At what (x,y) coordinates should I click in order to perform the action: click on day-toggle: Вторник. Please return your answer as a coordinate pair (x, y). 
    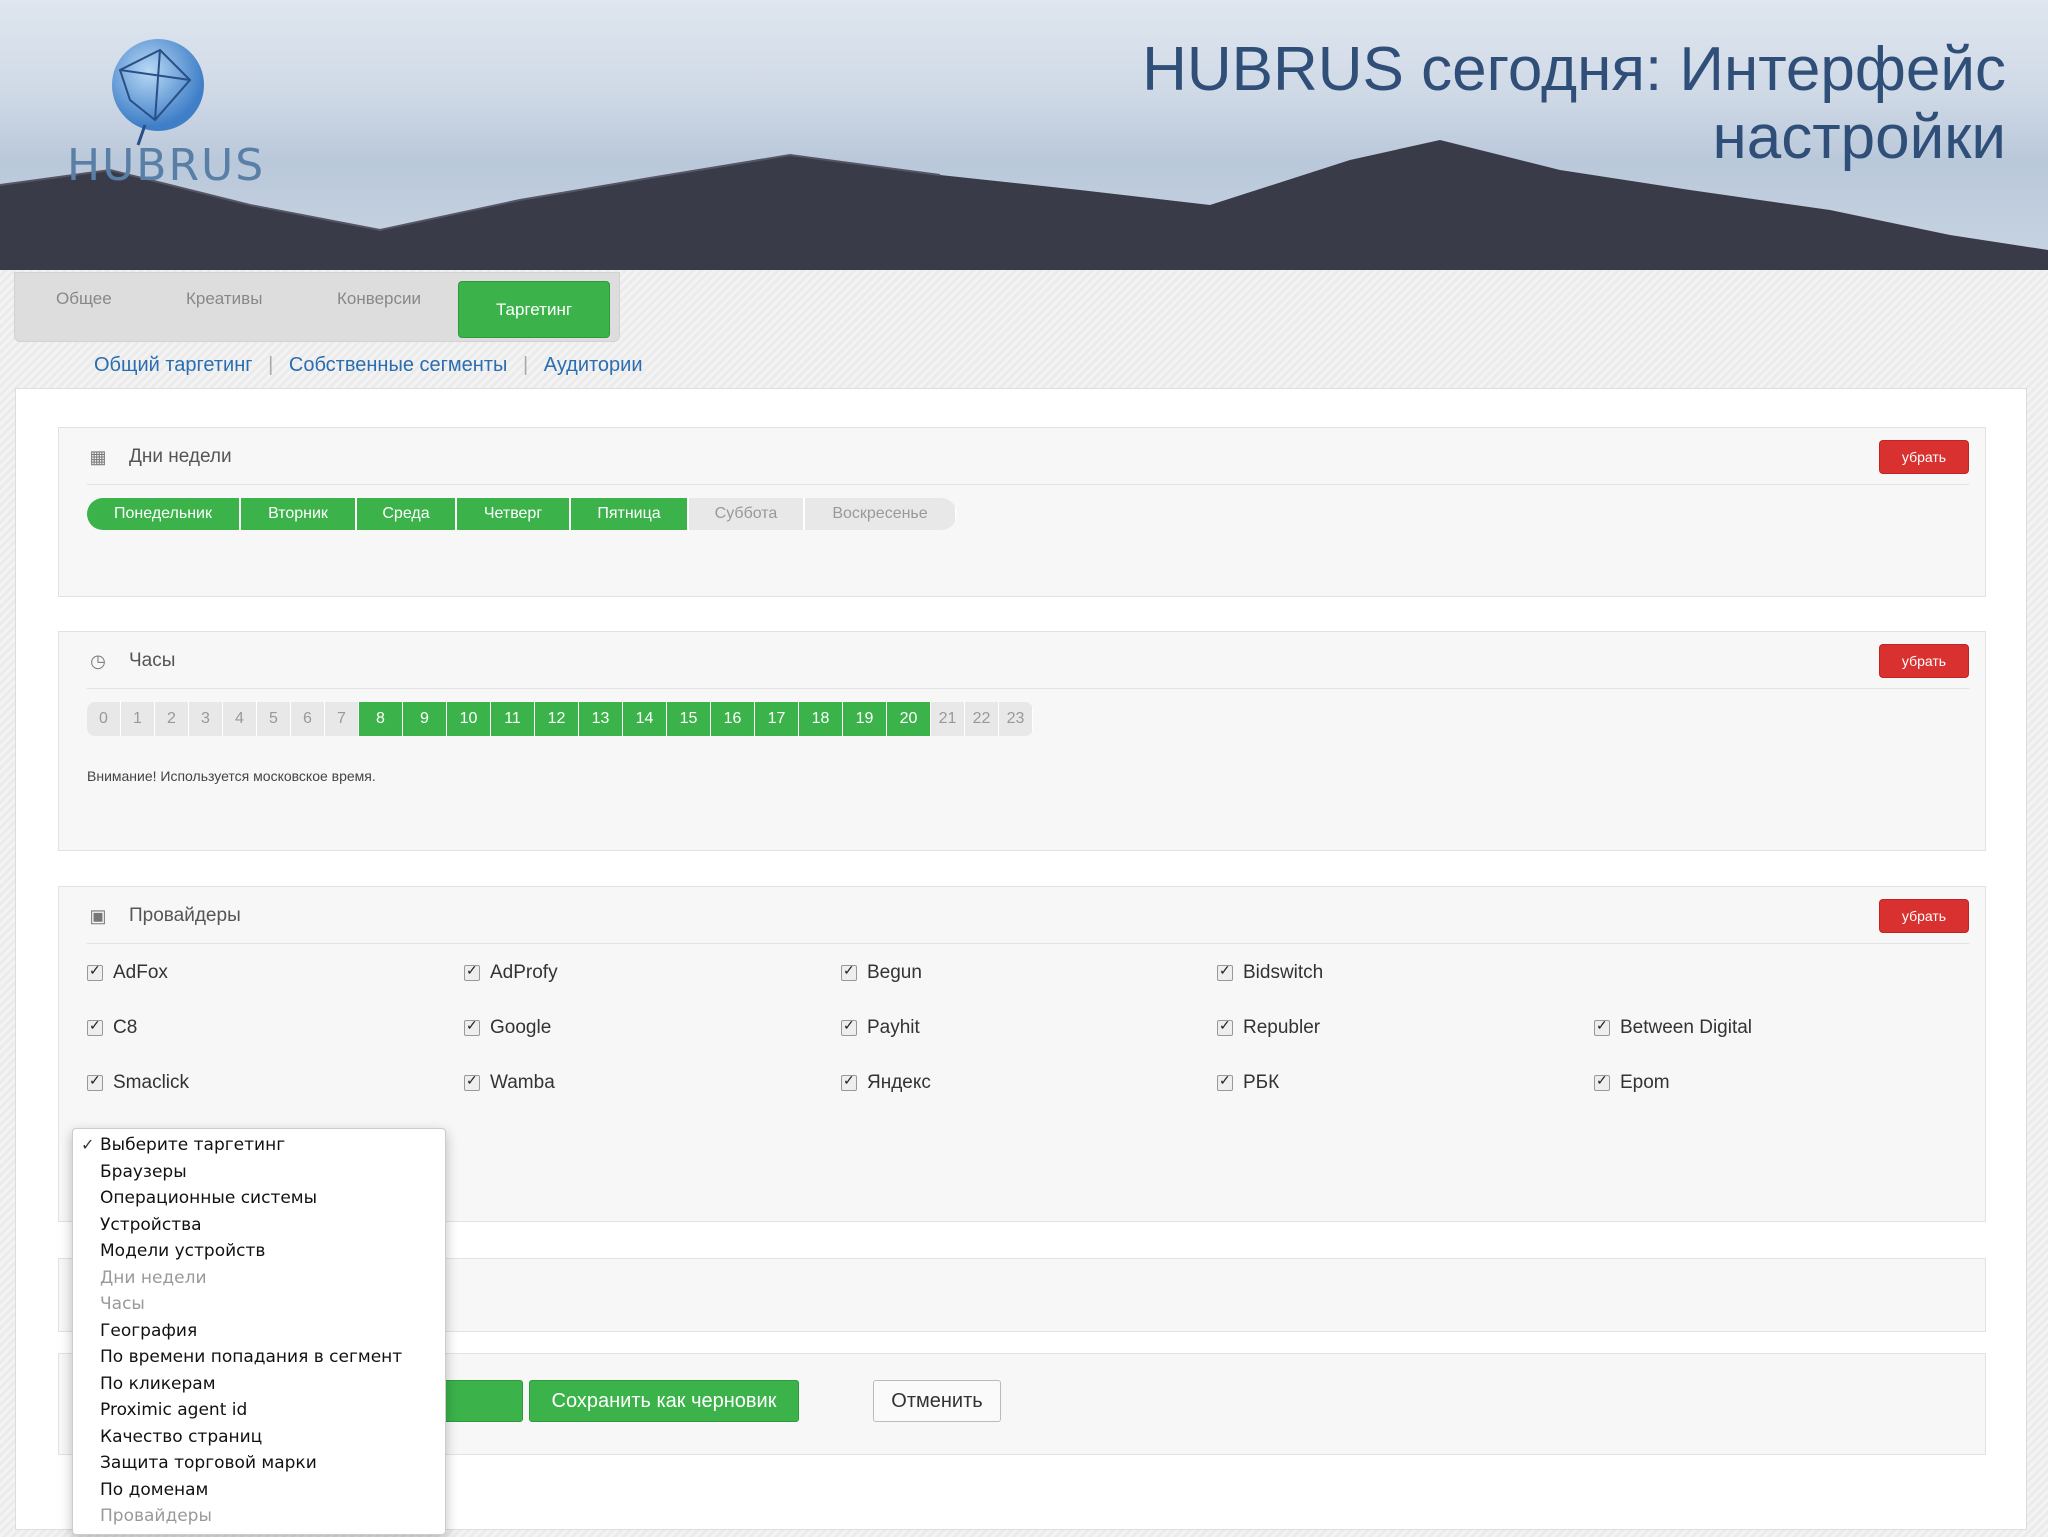
    Looking at the image, I should click on (299, 514).